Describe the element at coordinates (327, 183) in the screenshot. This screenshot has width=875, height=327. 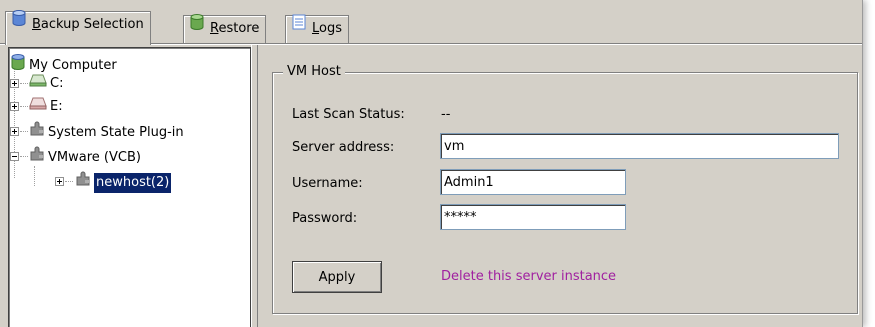
I see `username-label: Username:` at that location.